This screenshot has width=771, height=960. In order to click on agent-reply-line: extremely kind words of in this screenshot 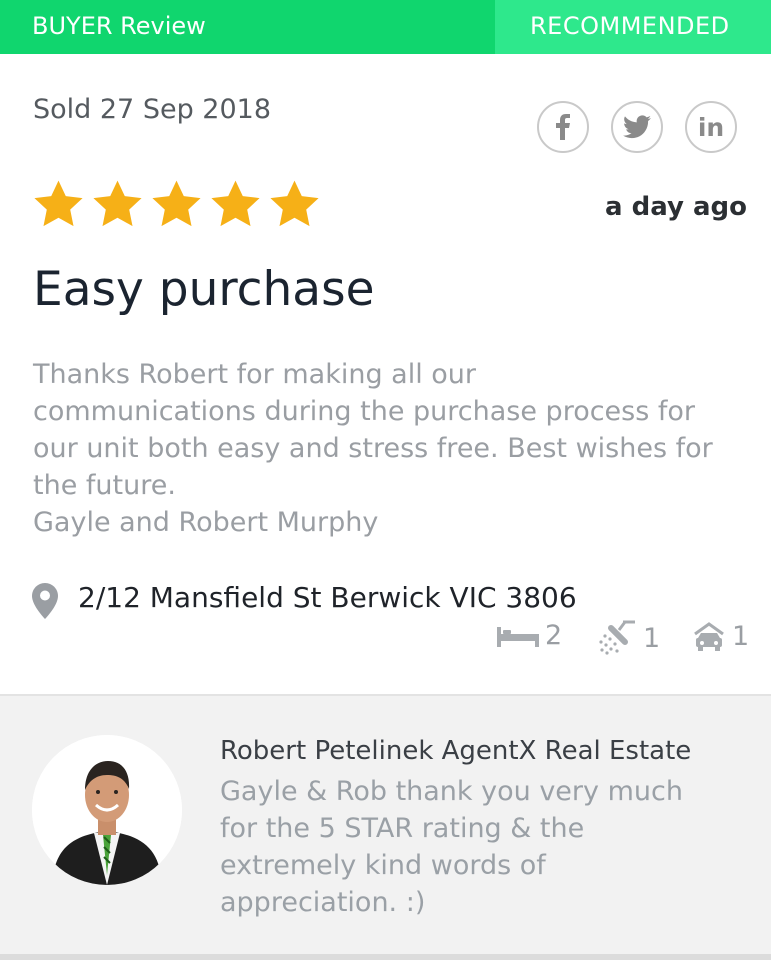, I will do `click(383, 865)`.